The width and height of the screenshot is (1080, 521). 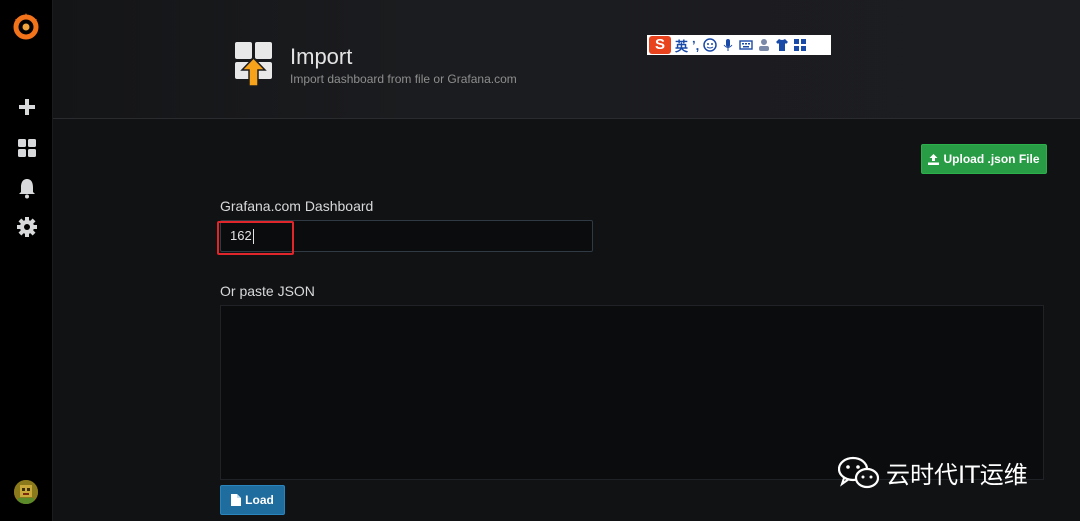 What do you see at coordinates (728, 45) in the screenshot?
I see `microphone-icon` at bounding box center [728, 45].